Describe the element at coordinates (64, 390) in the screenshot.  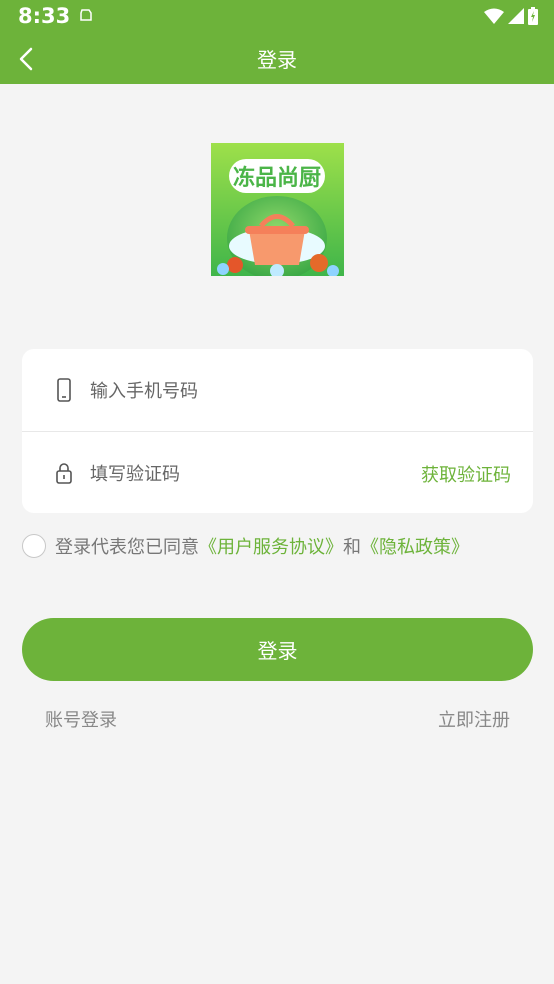
I see `phone-icon` at that location.